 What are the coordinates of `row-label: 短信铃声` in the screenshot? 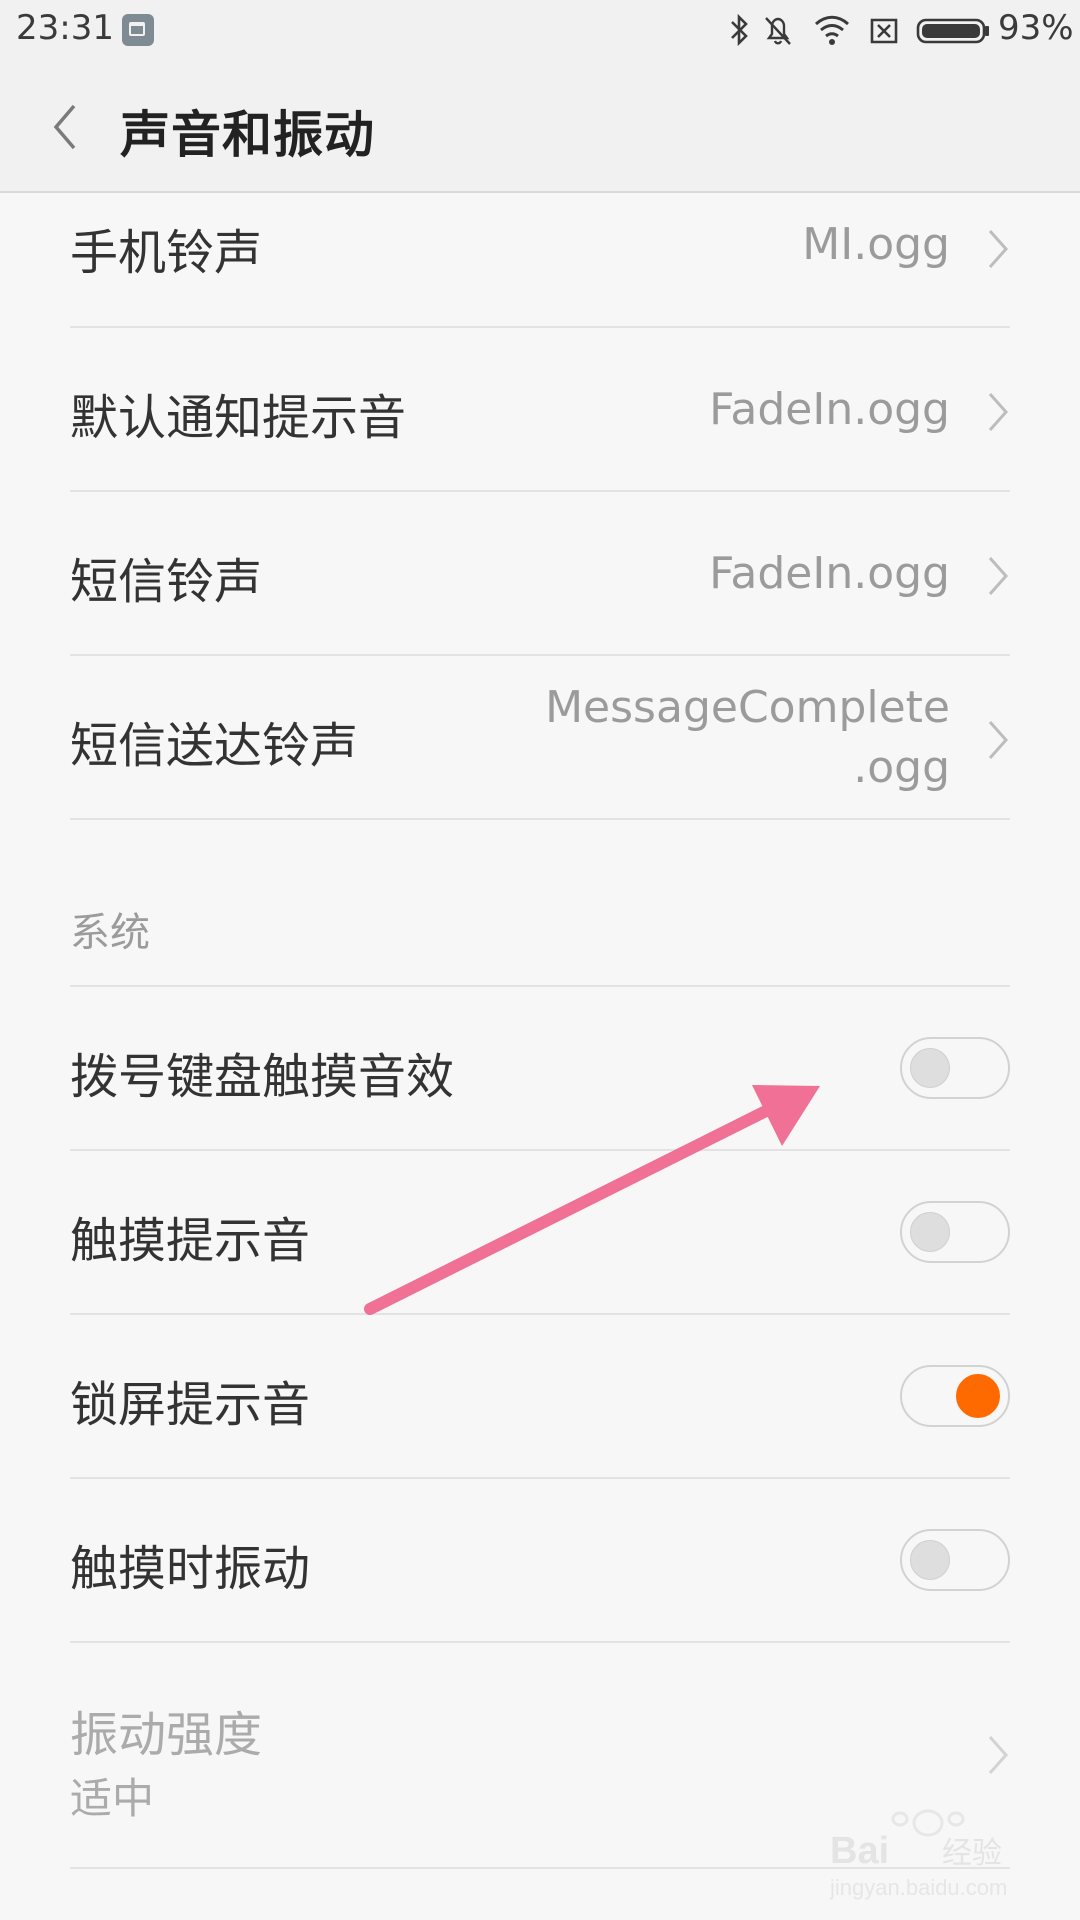 It's located at (166, 582).